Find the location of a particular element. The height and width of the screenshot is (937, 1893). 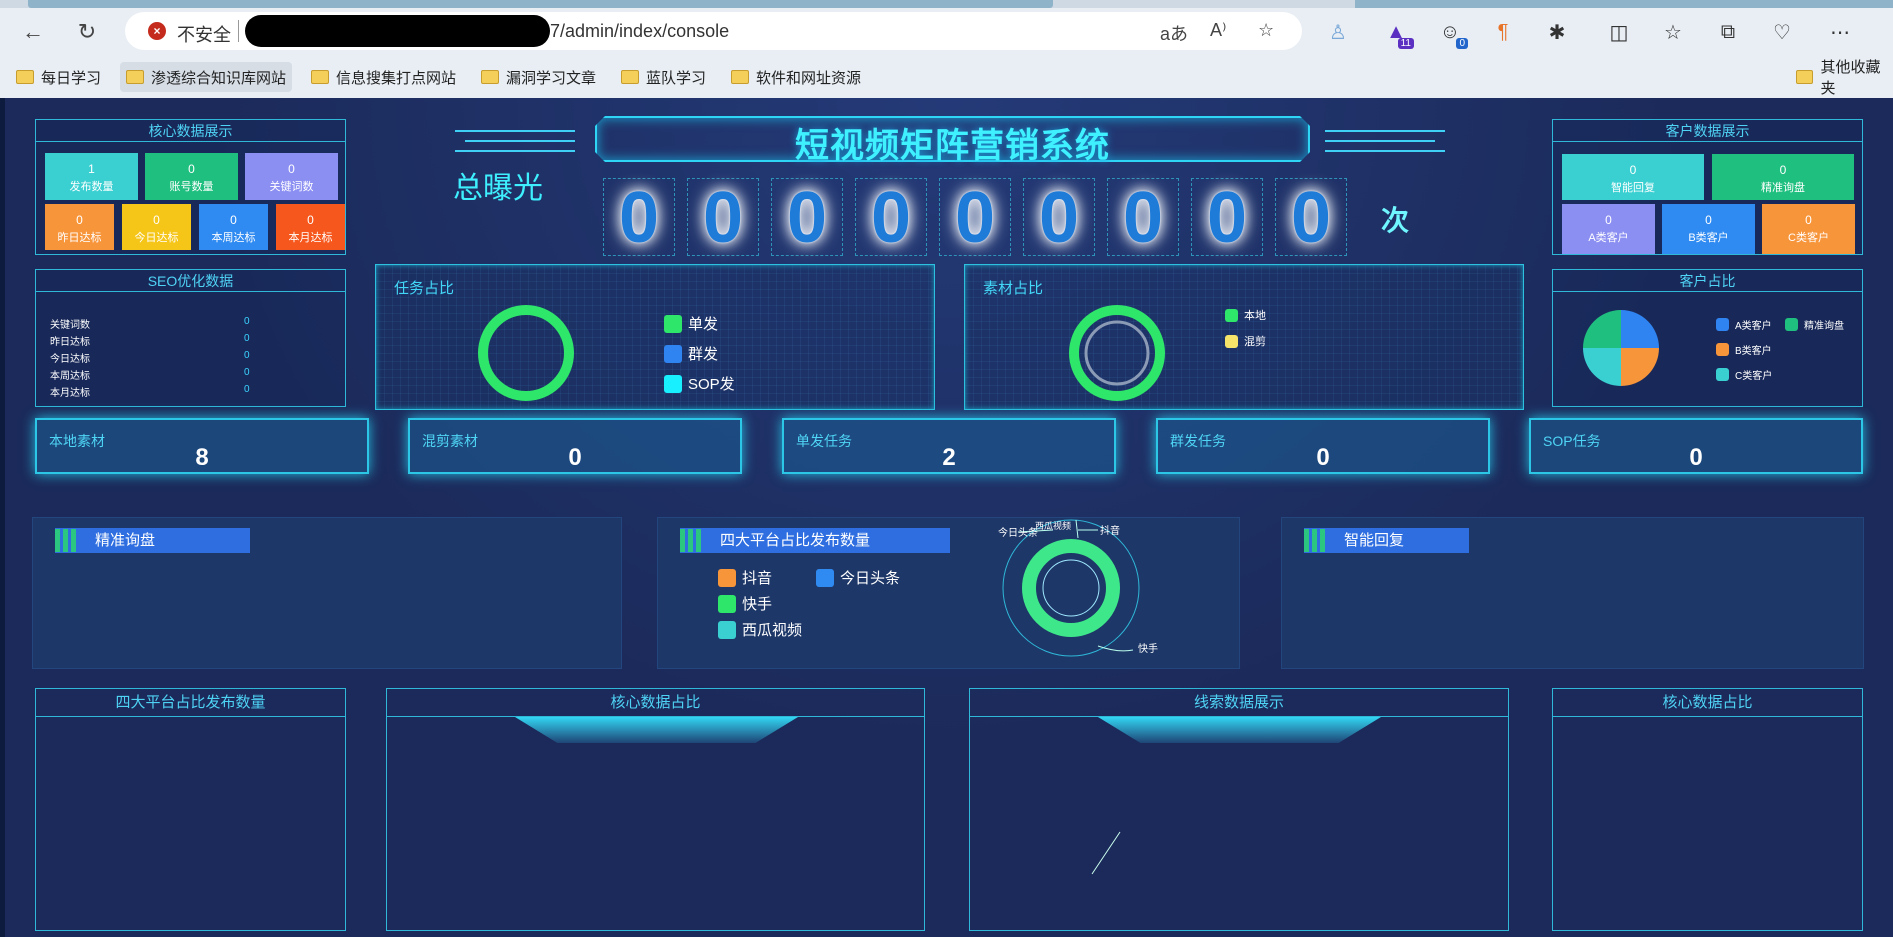

customer-tile: 0 智能回复 is located at coordinates (1633, 177).